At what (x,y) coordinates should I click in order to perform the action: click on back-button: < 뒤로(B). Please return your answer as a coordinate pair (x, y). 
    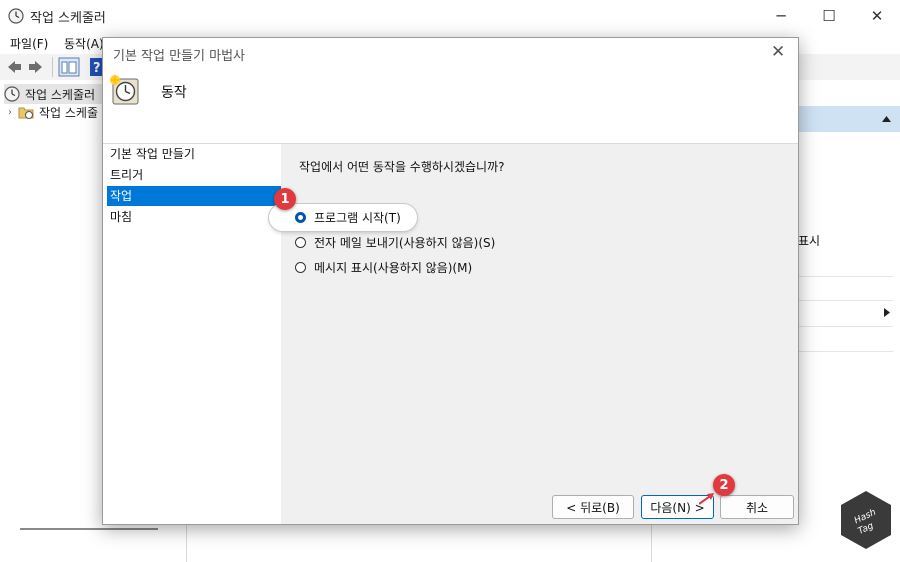
    Looking at the image, I should click on (593, 507).